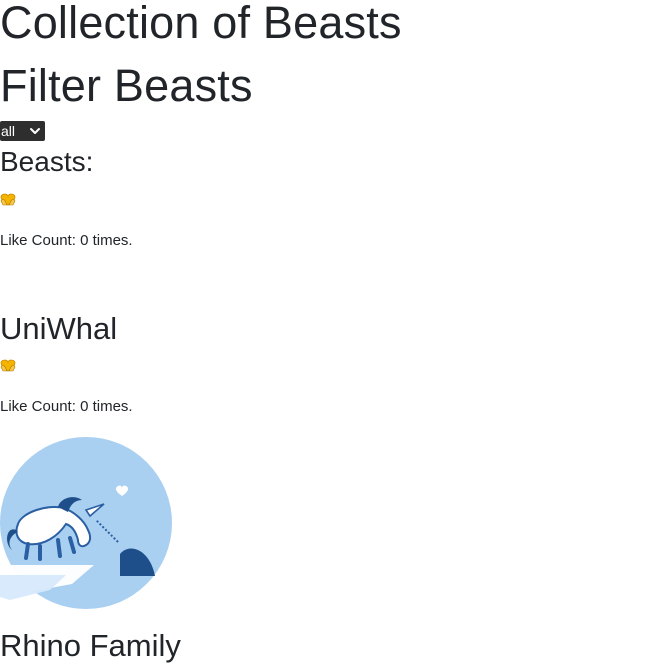  What do you see at coordinates (126, 85) in the screenshot?
I see `filter-heading: Filter Beasts` at bounding box center [126, 85].